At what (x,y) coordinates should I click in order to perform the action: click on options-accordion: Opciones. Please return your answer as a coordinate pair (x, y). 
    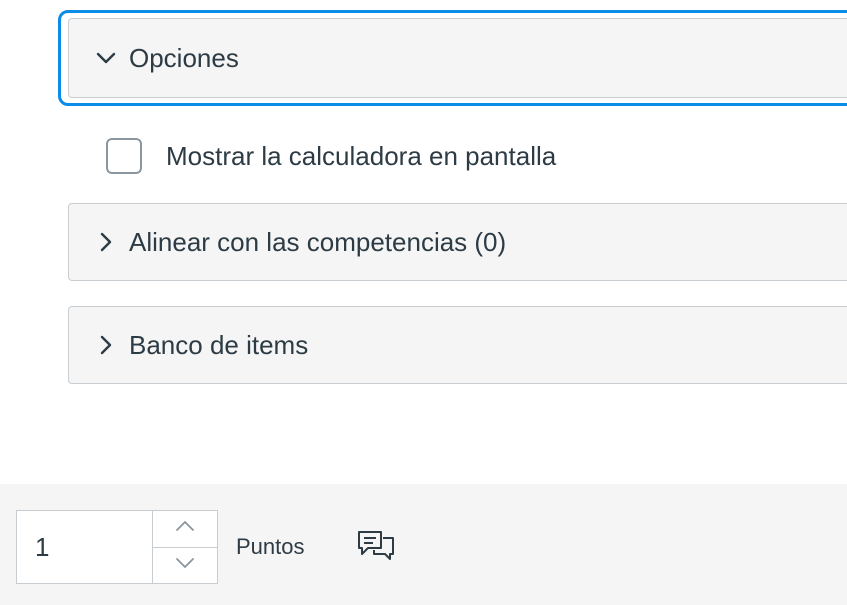
    Looking at the image, I should click on (452, 58).